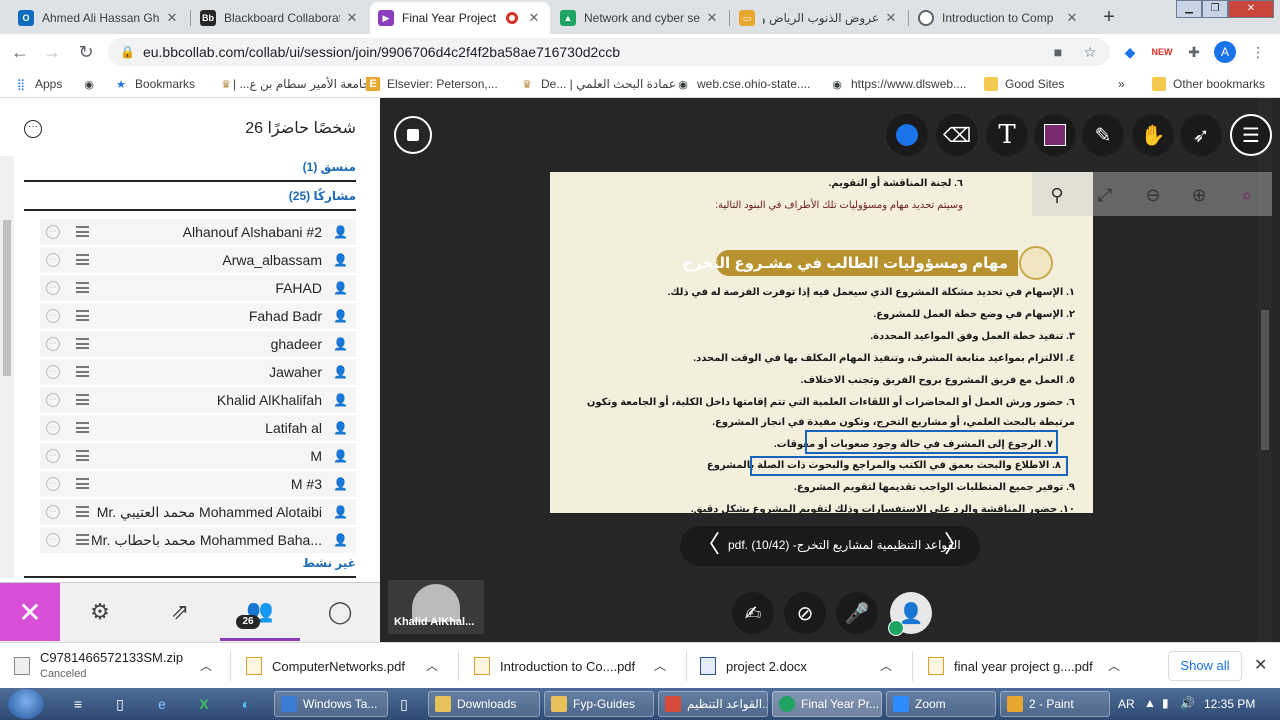 The image size is (1280, 720). I want to click on minimize-button: ▁, so click(1189, 9).